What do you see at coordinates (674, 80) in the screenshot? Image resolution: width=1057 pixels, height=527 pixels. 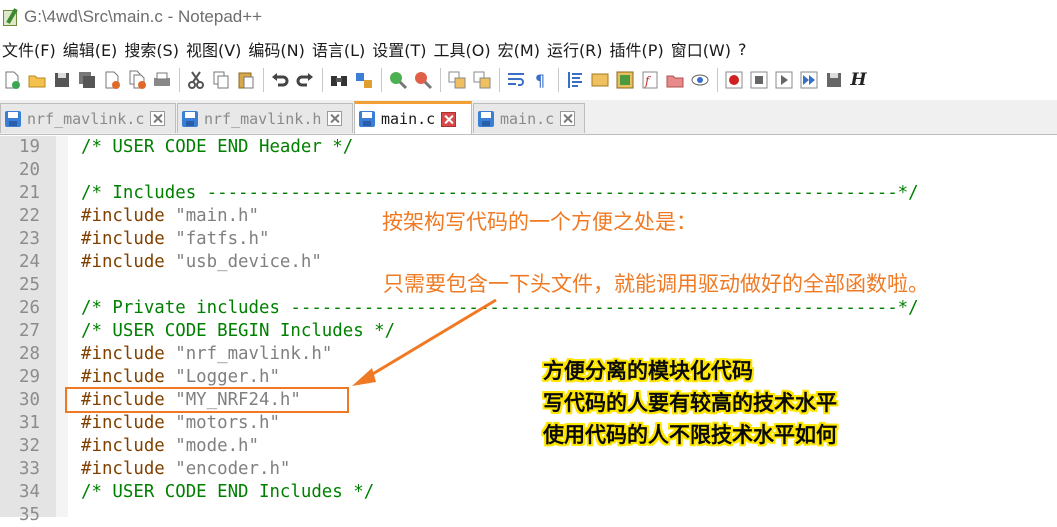 I see `folder-workspace-icon` at bounding box center [674, 80].